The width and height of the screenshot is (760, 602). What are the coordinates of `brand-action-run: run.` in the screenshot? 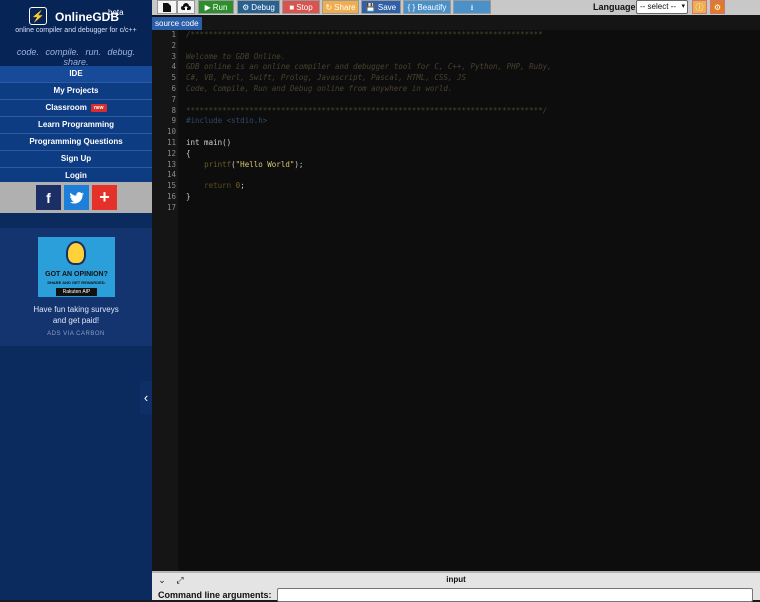 It's located at (93, 52).